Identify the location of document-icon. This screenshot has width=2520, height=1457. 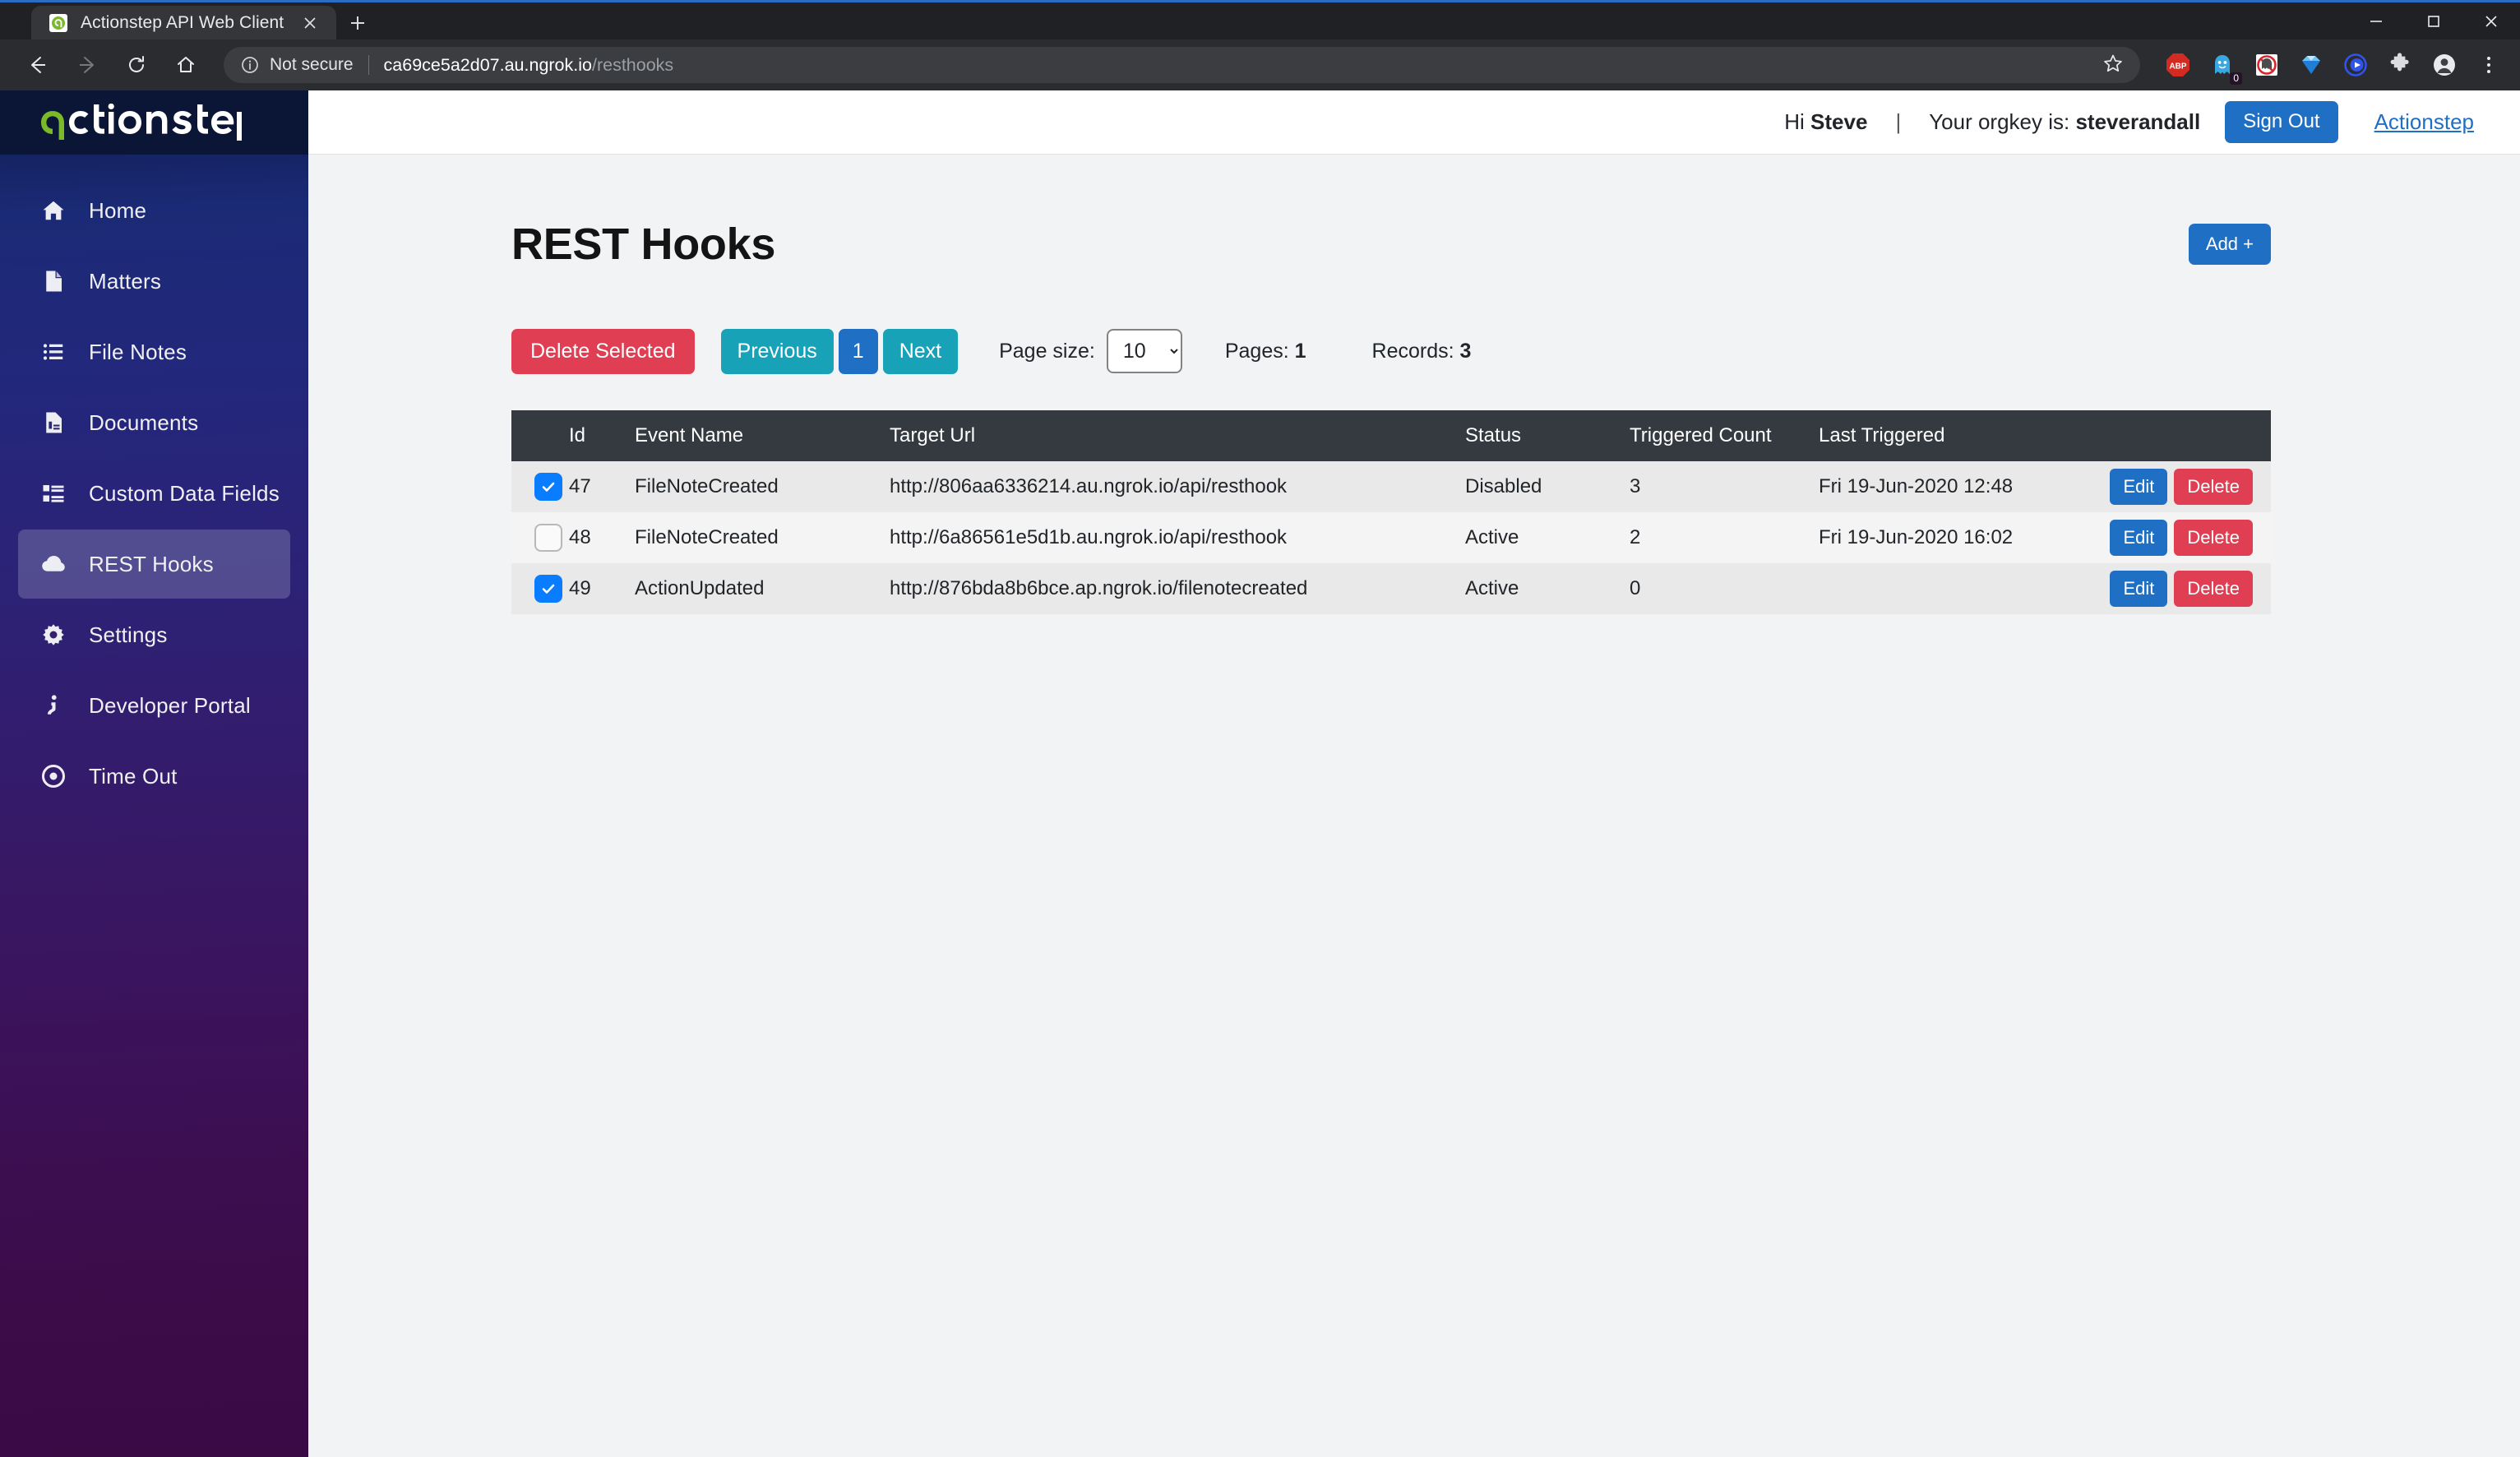
(53, 423).